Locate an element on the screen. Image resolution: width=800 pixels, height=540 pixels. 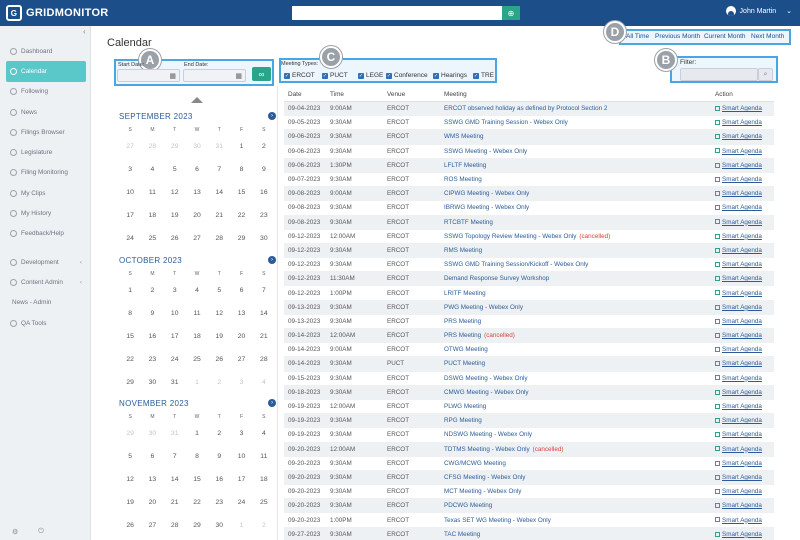
quick-range-all-time: All Time is located at coordinates (637, 36).